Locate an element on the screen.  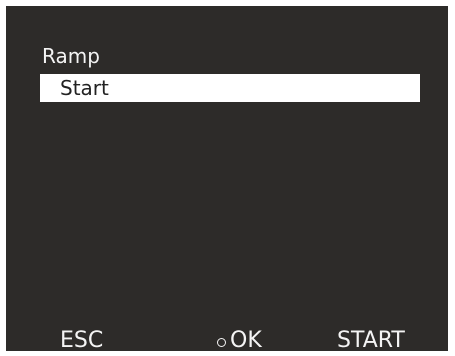
esc-softkey: ESC is located at coordinates (81, 341).